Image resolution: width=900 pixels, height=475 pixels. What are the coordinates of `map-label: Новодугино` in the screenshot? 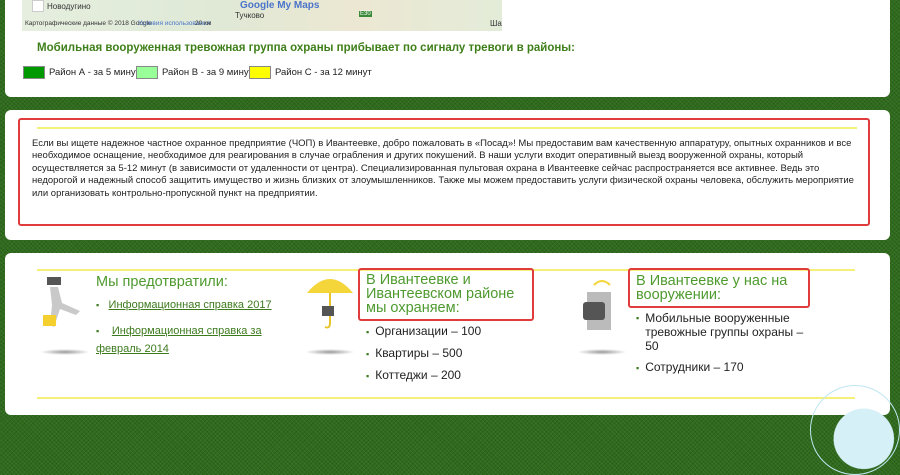 It's located at (69, 6).